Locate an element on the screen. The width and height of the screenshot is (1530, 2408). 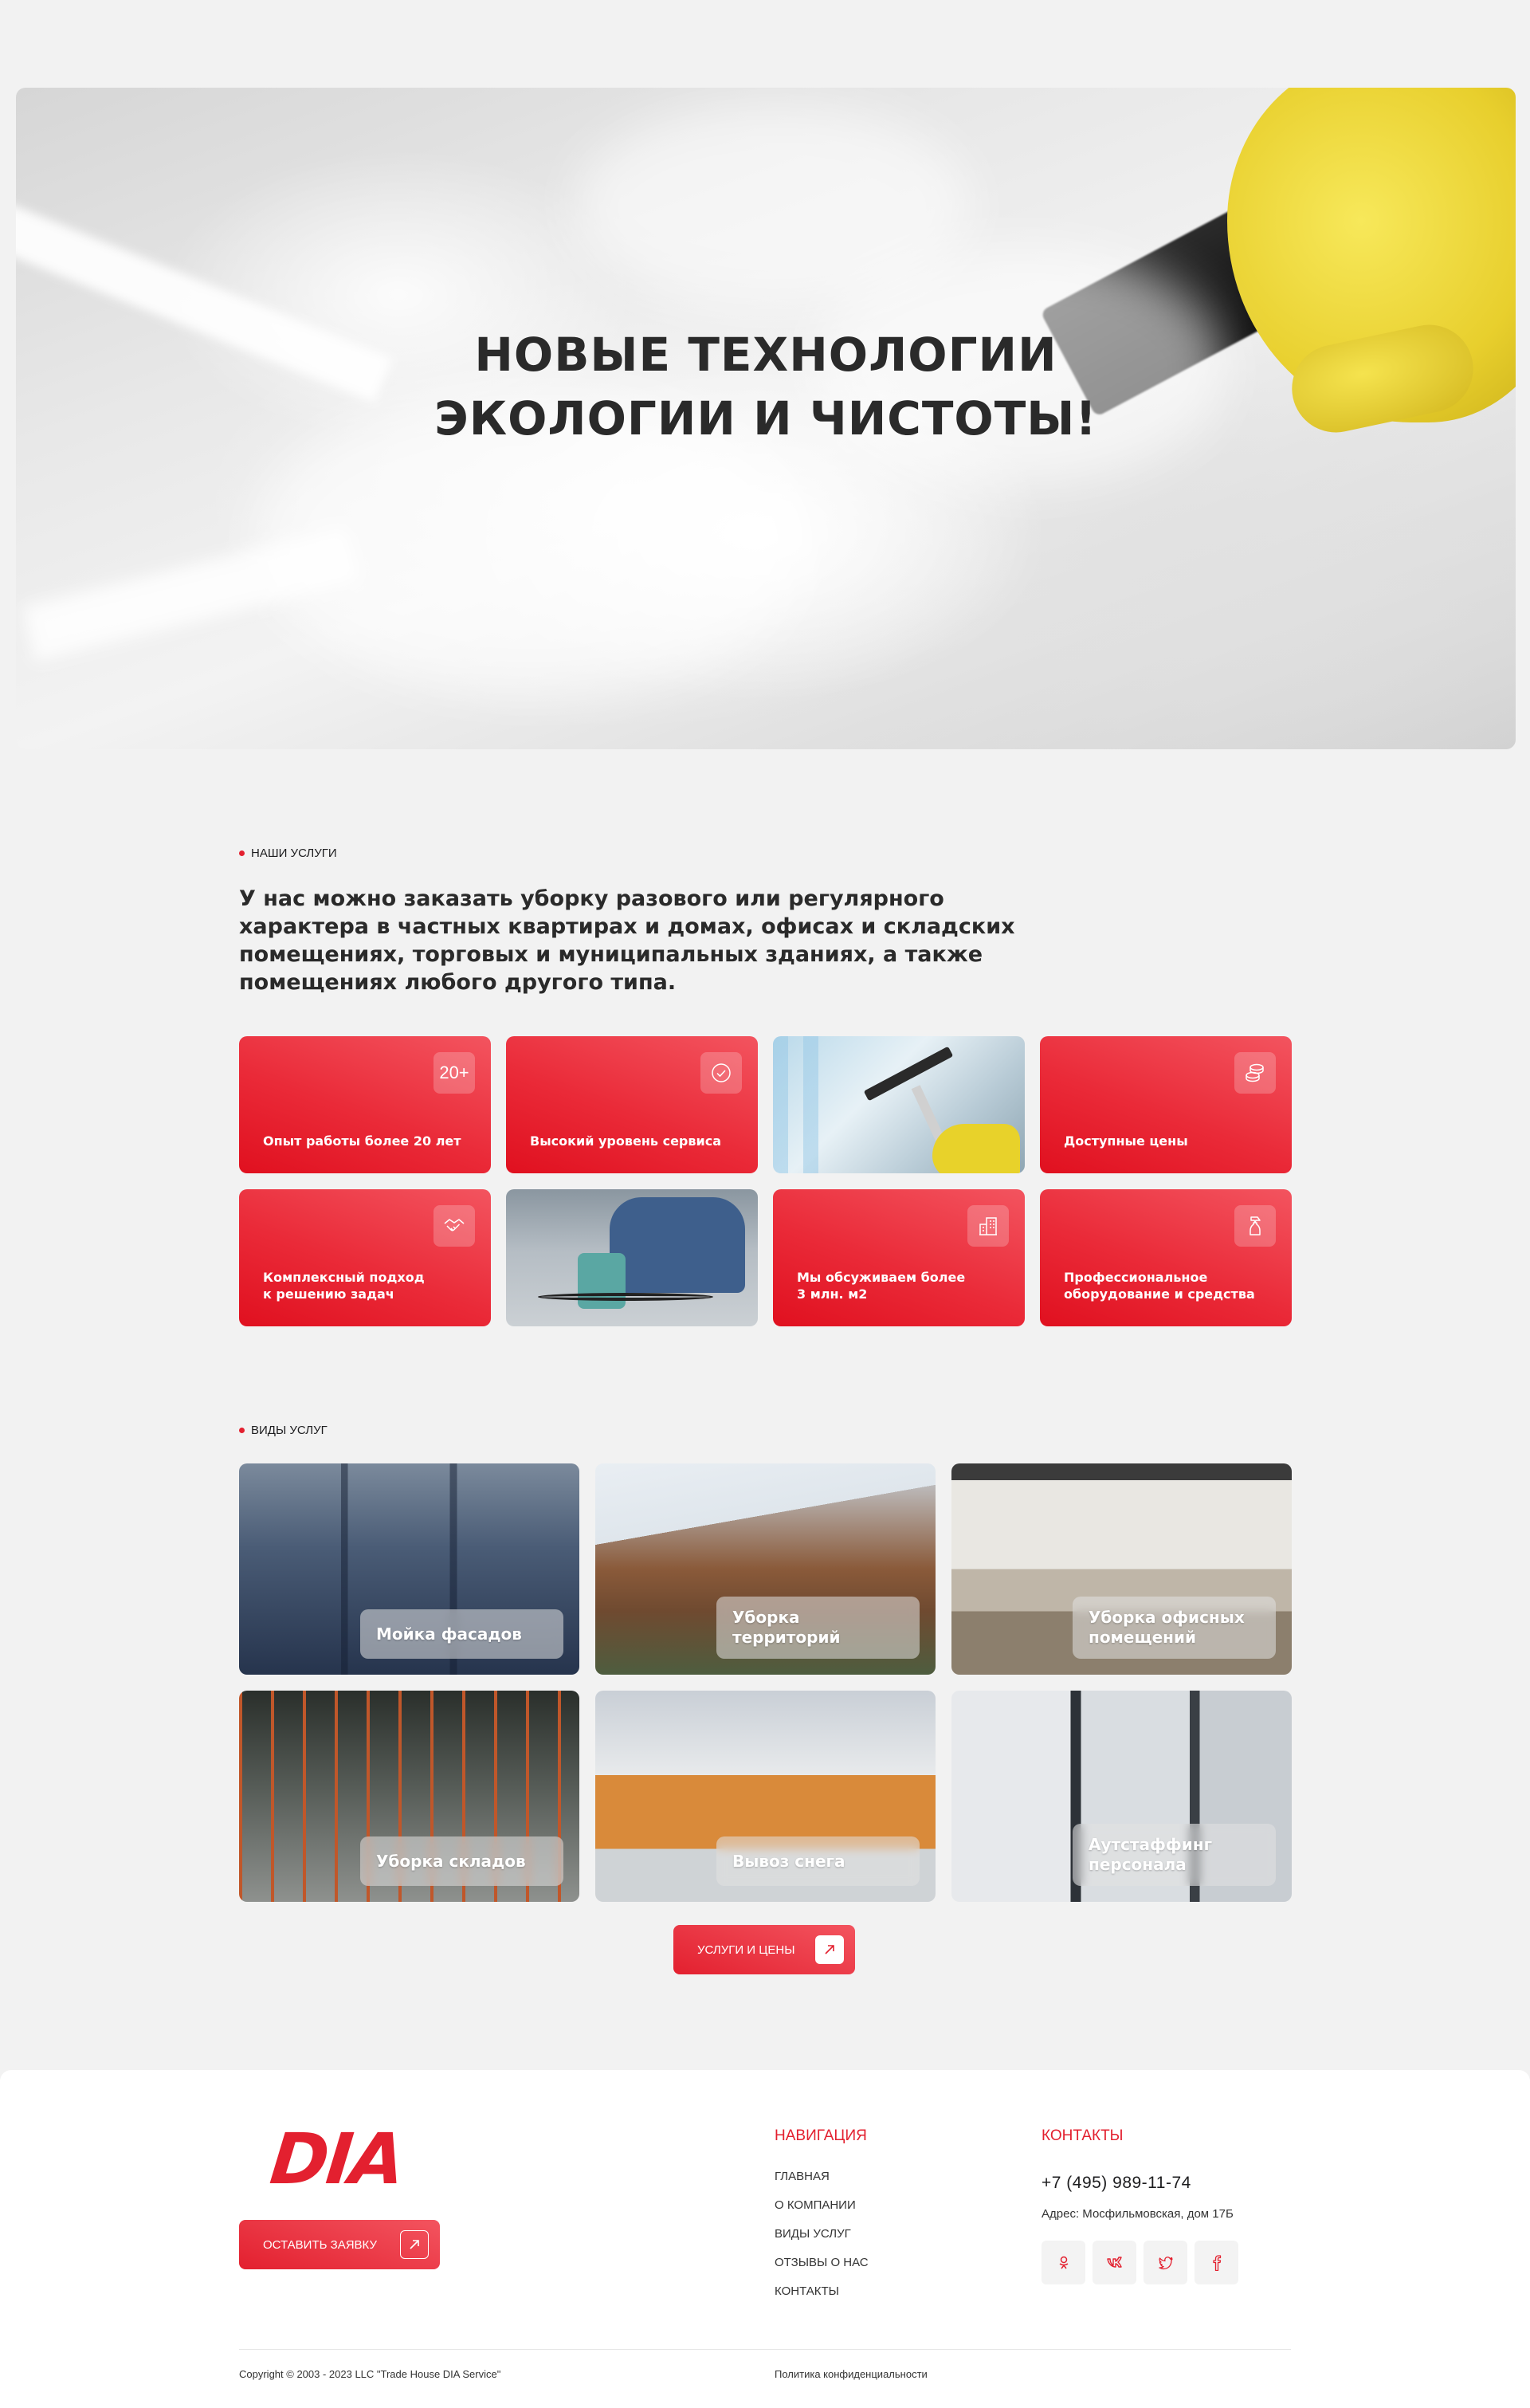
check-circle-icon is located at coordinates (721, 1073).